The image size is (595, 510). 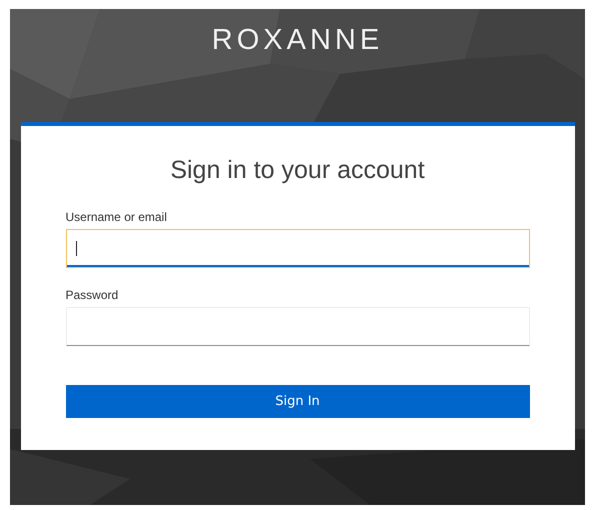 I want to click on input-field, so click(x=298, y=248).